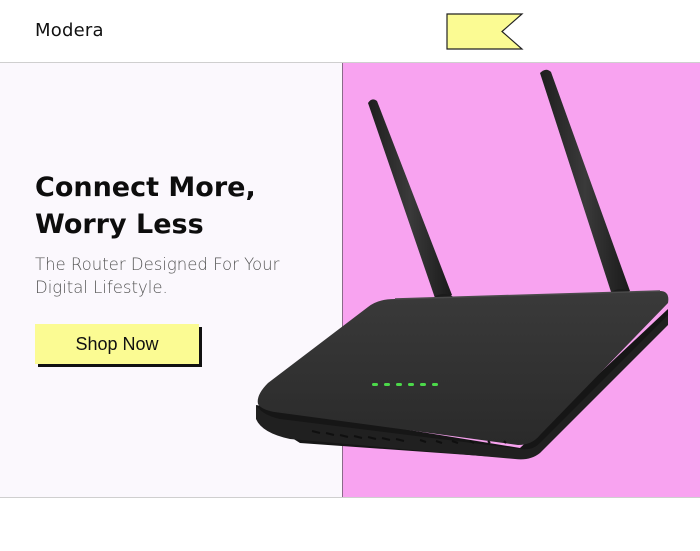 This screenshot has width=700, height=551. What do you see at coordinates (157, 264) in the screenshot?
I see `hero-subheading-line-1: The Router Designed For Your` at bounding box center [157, 264].